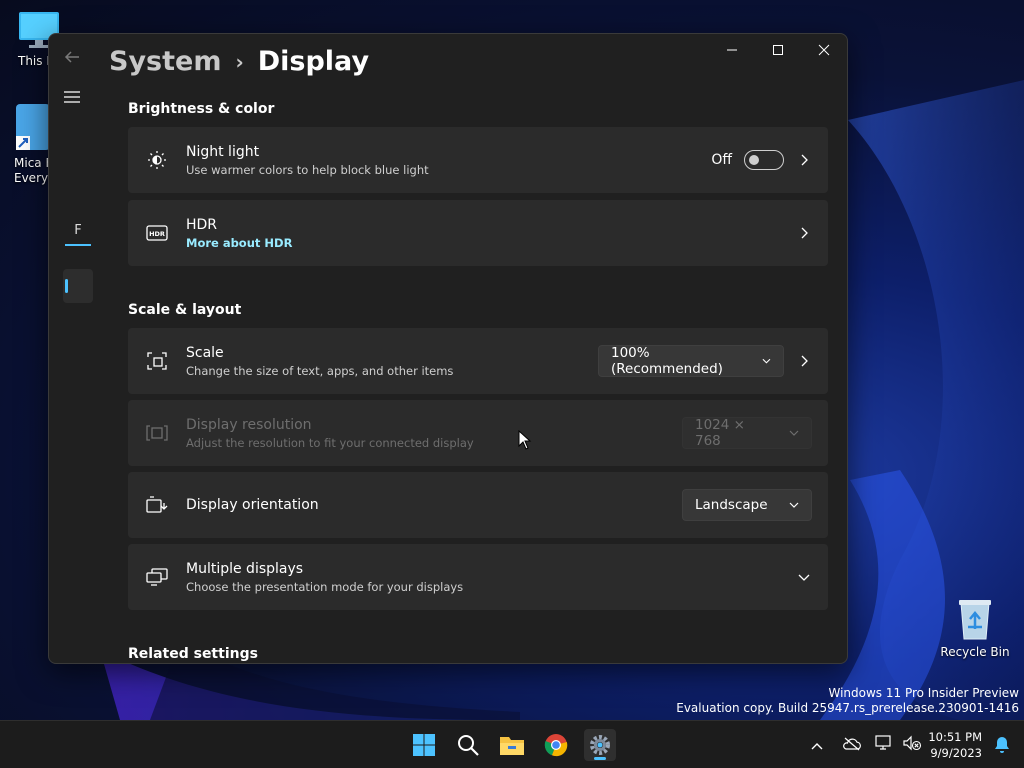  I want to click on multiple-displays-title: Multiple displays, so click(245, 568).